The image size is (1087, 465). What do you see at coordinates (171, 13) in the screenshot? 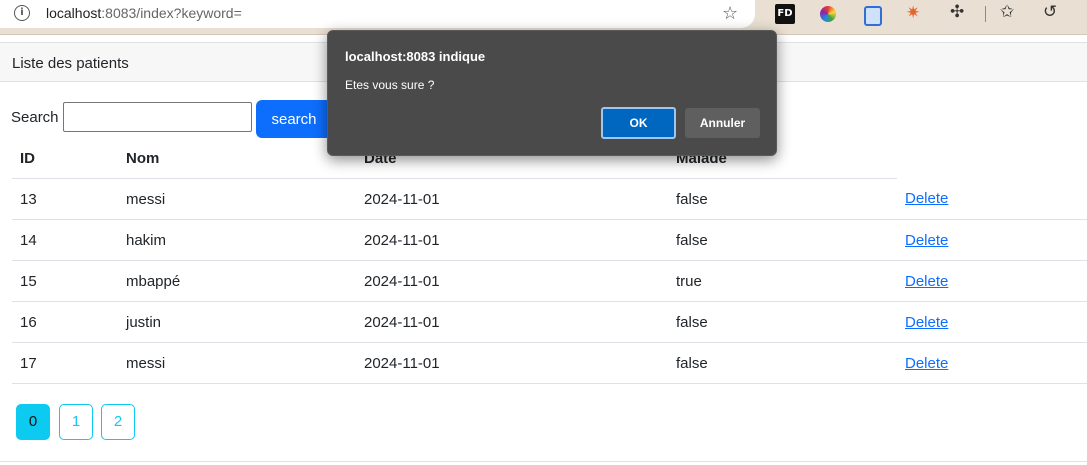
I see `url-path: :8083/index?keyword=` at bounding box center [171, 13].